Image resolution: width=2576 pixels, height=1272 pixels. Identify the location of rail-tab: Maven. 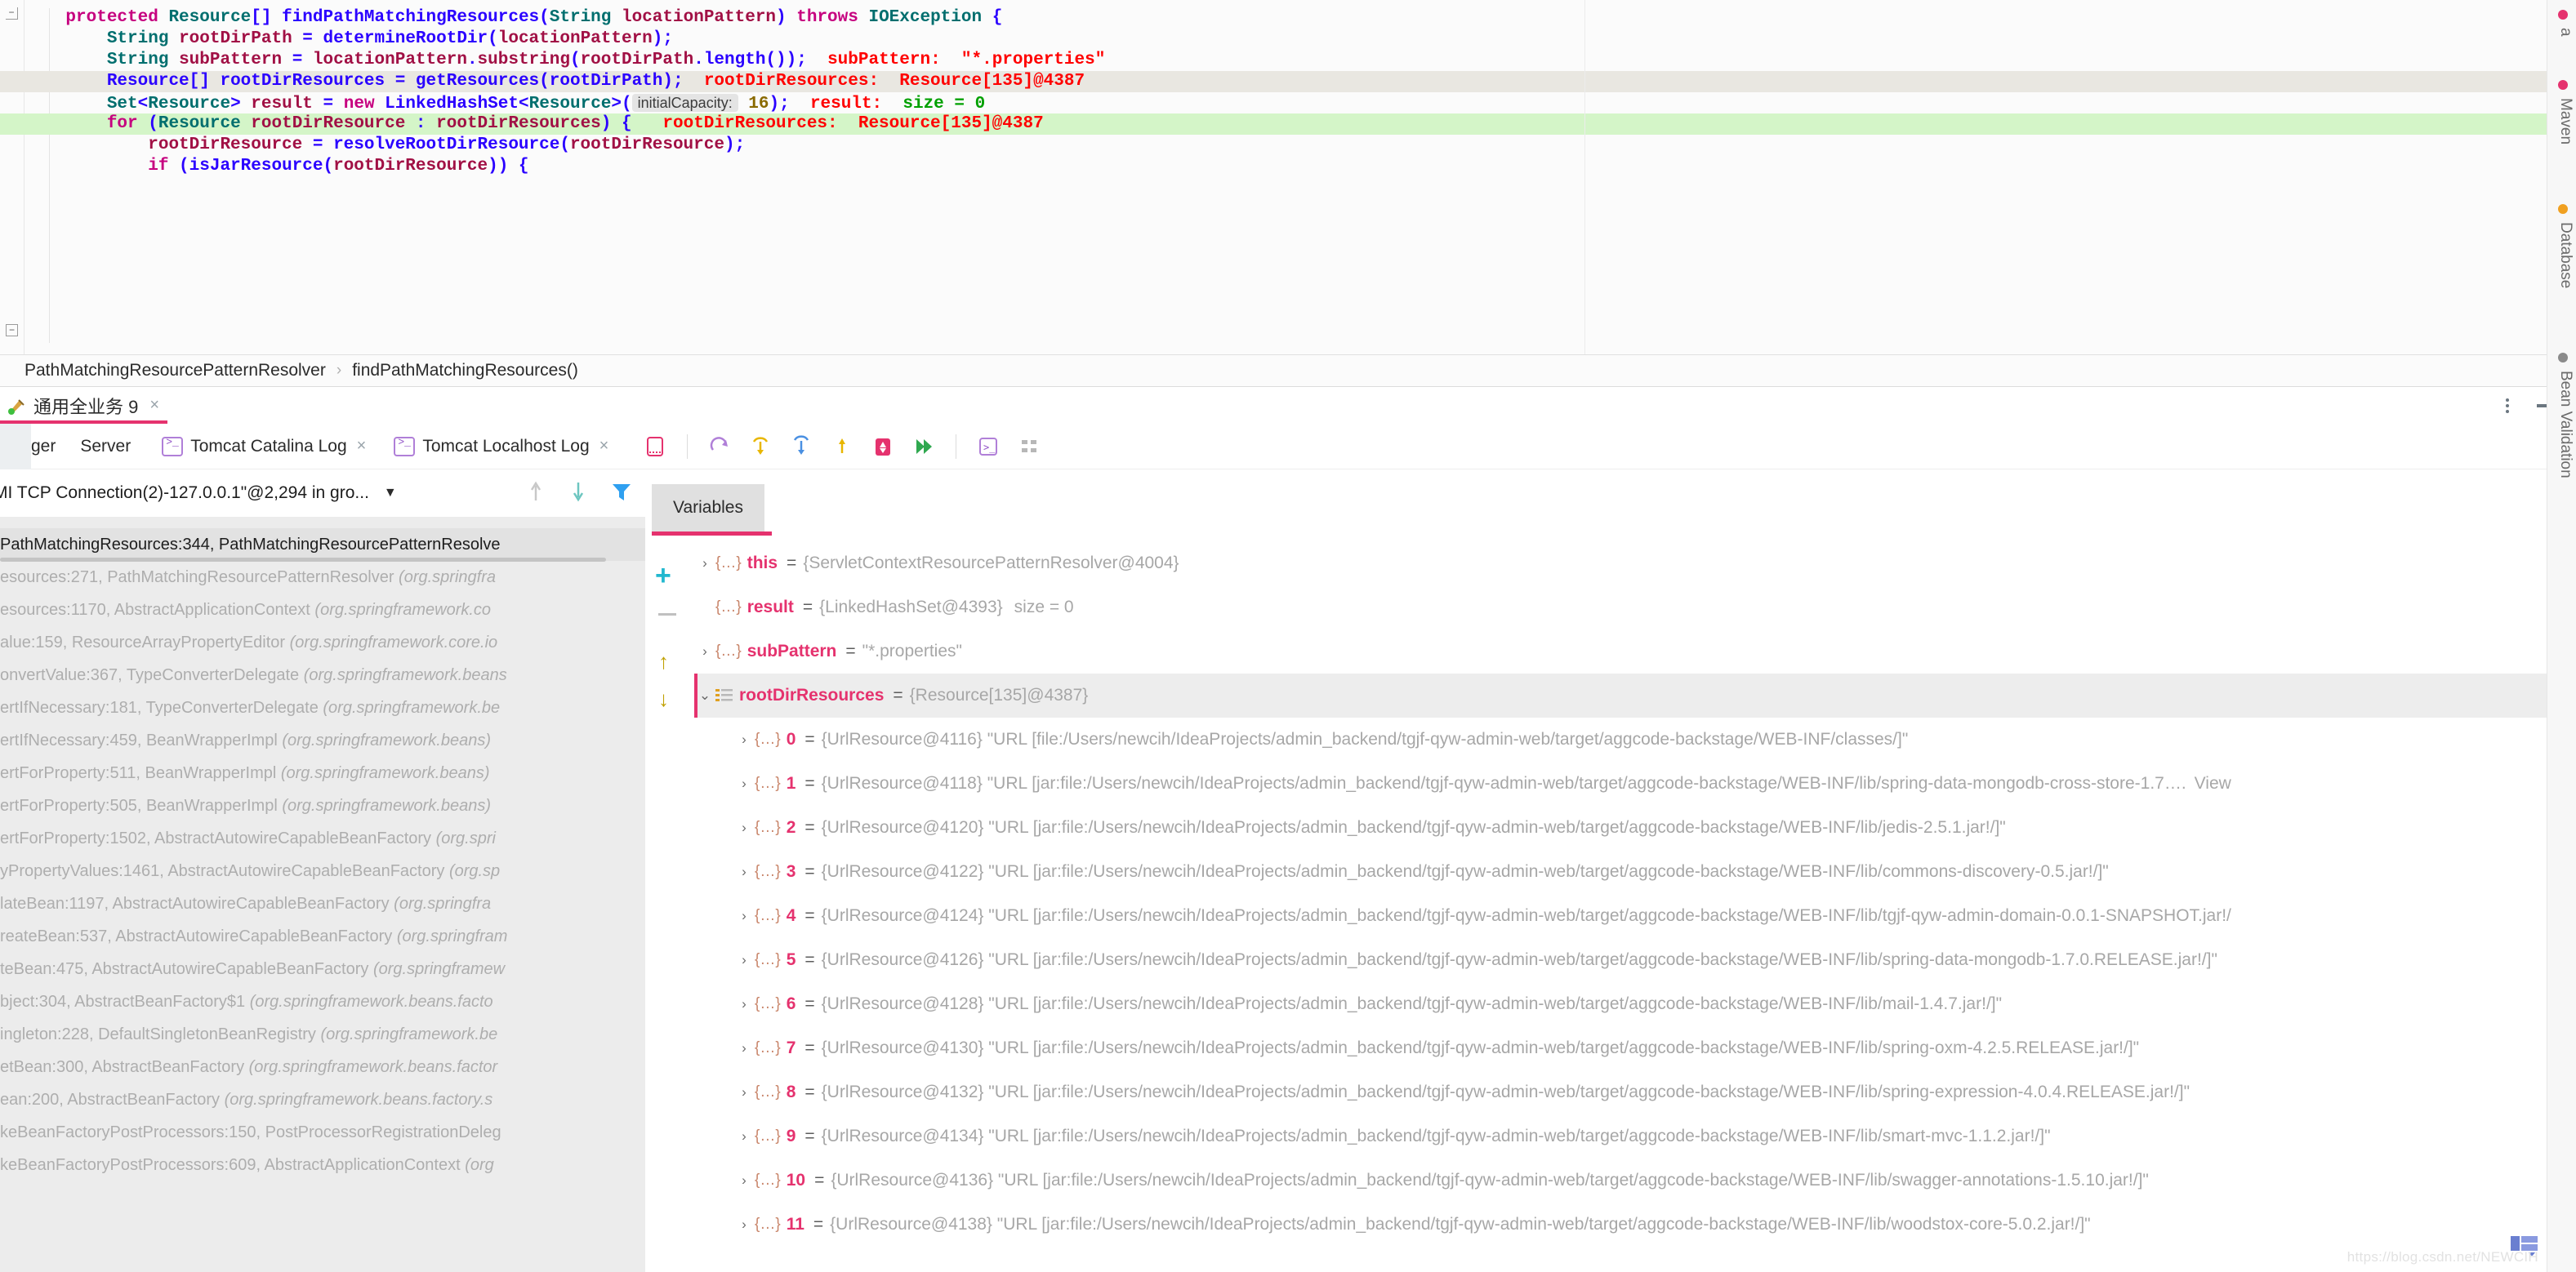
(2565, 111).